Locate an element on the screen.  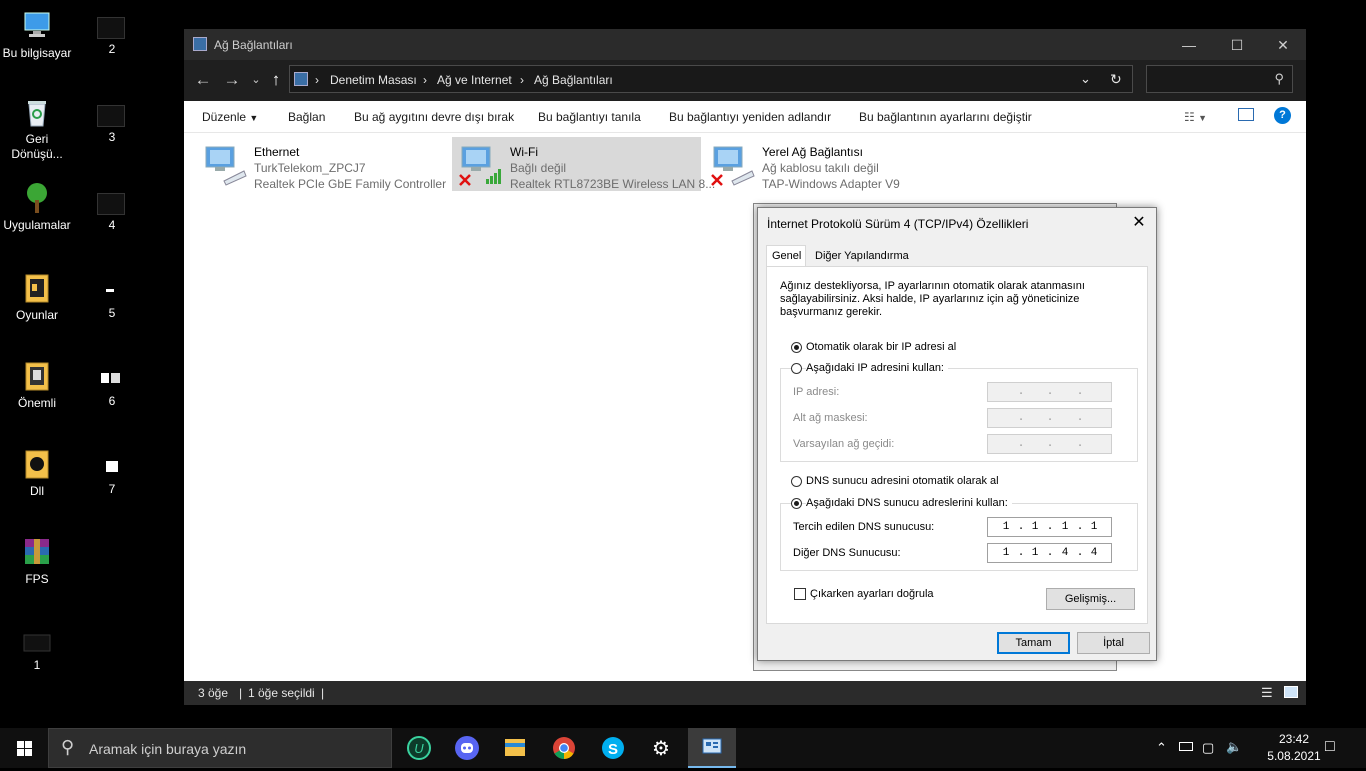
disable-device-button: Bu ağ aygıtını devre dışı bırak is located at coordinates (434, 117).